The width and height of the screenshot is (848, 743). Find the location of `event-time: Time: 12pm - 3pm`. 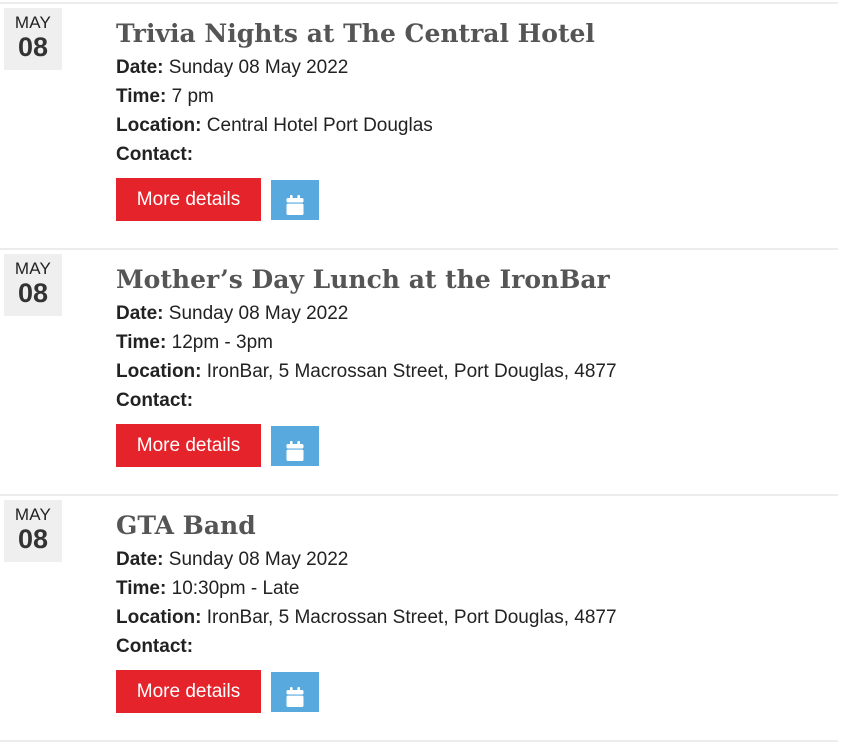

event-time: Time: 12pm - 3pm is located at coordinates (194, 343).